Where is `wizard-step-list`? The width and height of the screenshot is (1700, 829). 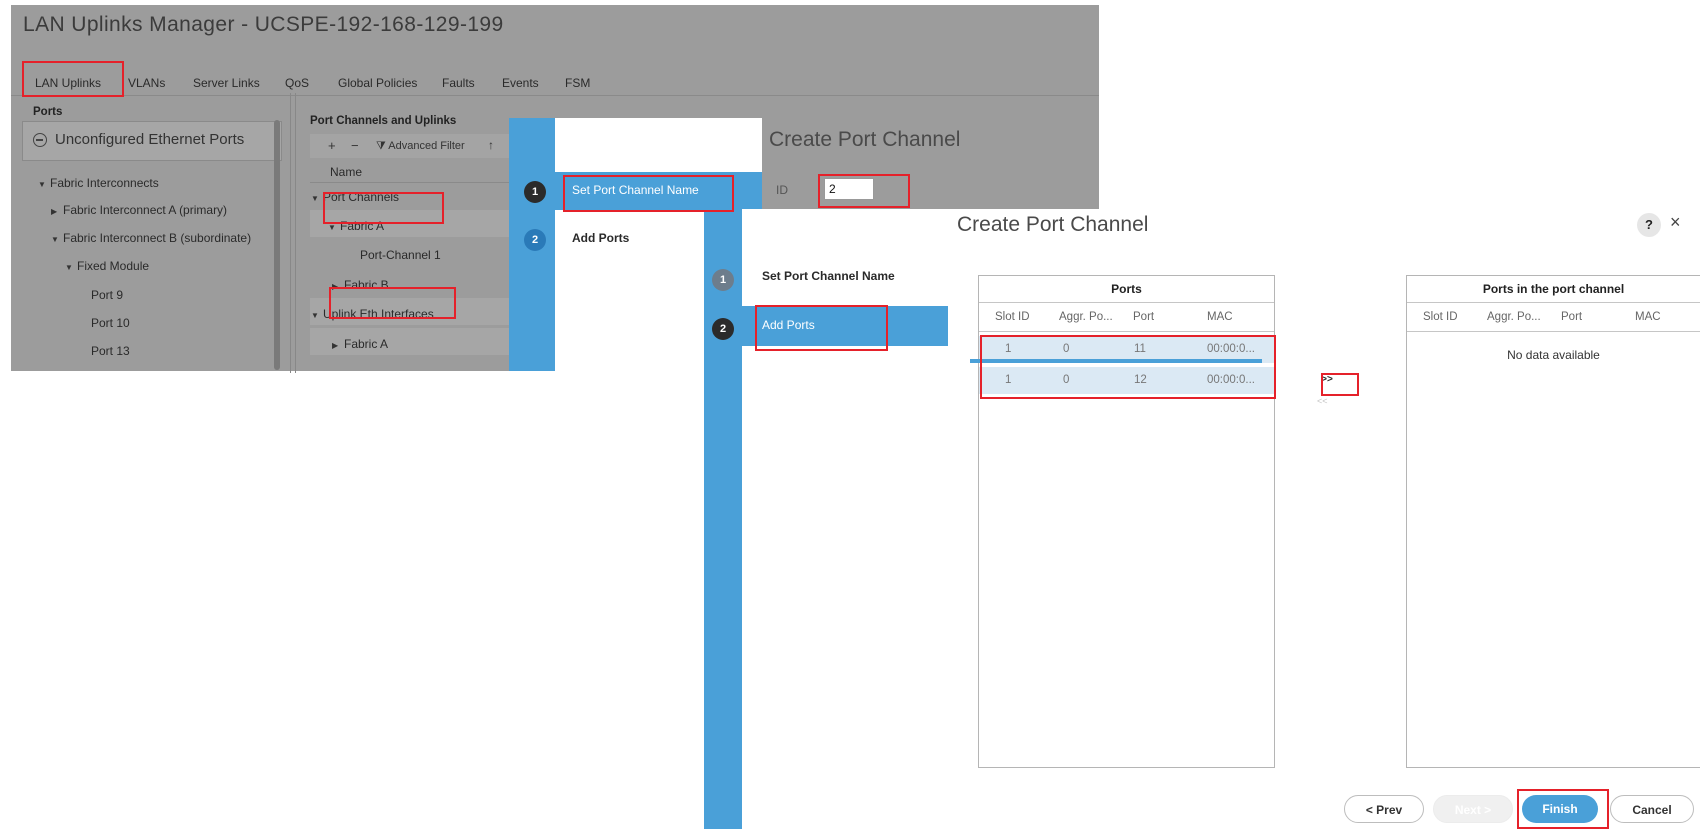
wizard-step-list is located at coordinates (845, 519).